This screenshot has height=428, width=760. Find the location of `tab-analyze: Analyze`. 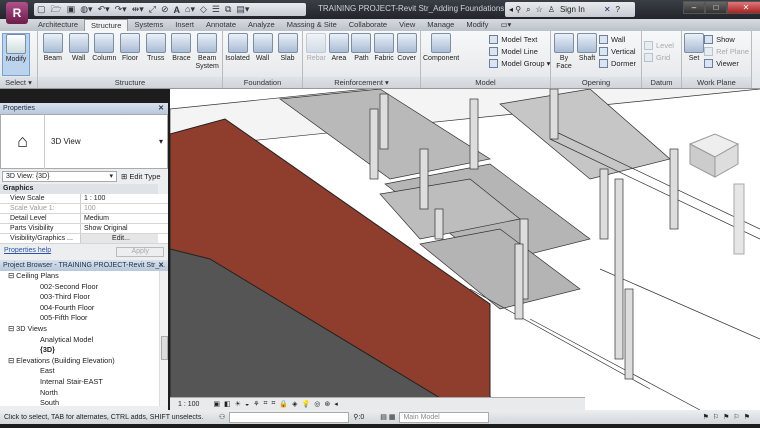

tab-analyze: Analyze is located at coordinates (261, 25).